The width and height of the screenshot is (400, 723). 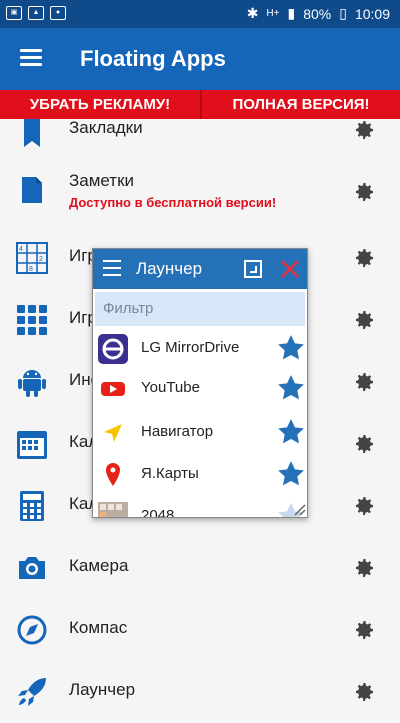 What do you see at coordinates (200, 475) in the screenshot?
I see `launcher-item: Я.Карты` at bounding box center [200, 475].